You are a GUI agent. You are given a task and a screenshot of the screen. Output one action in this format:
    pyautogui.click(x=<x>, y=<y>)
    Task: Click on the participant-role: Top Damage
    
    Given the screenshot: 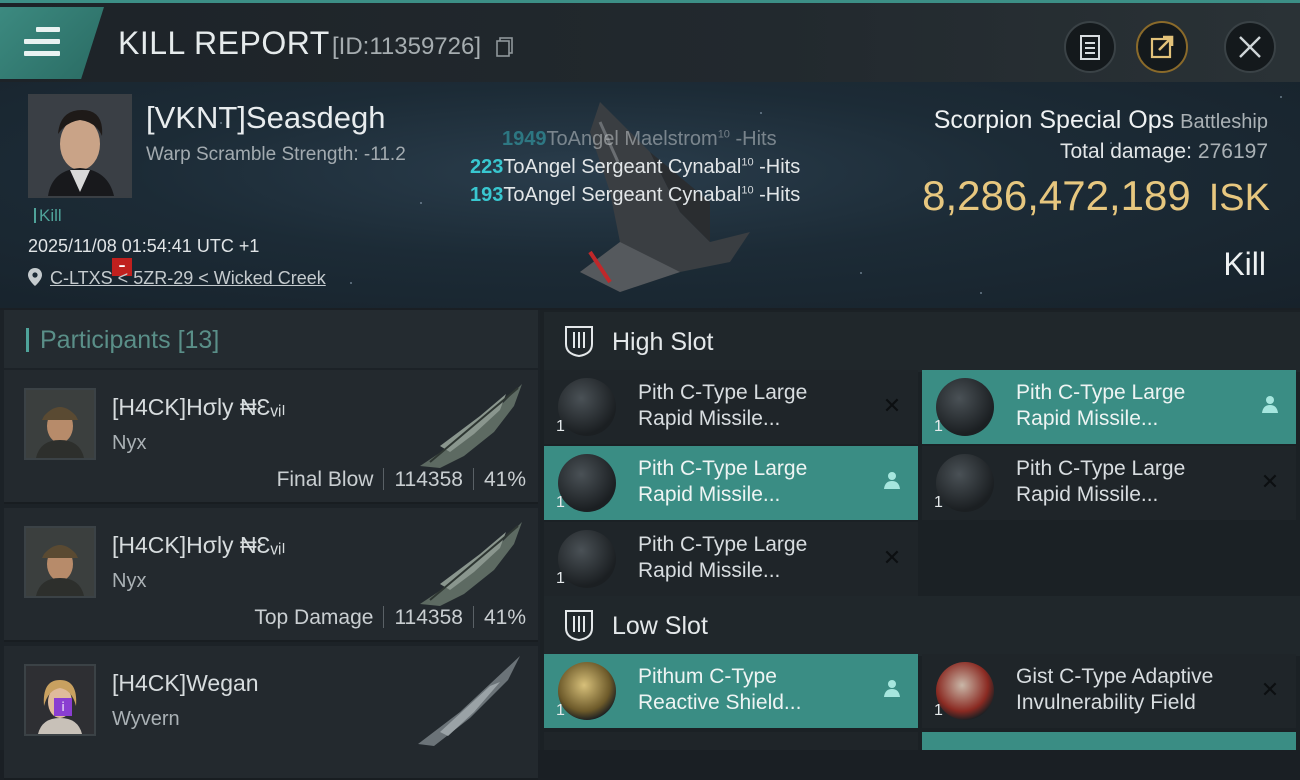 What is the action you would take?
    pyautogui.click(x=314, y=617)
    